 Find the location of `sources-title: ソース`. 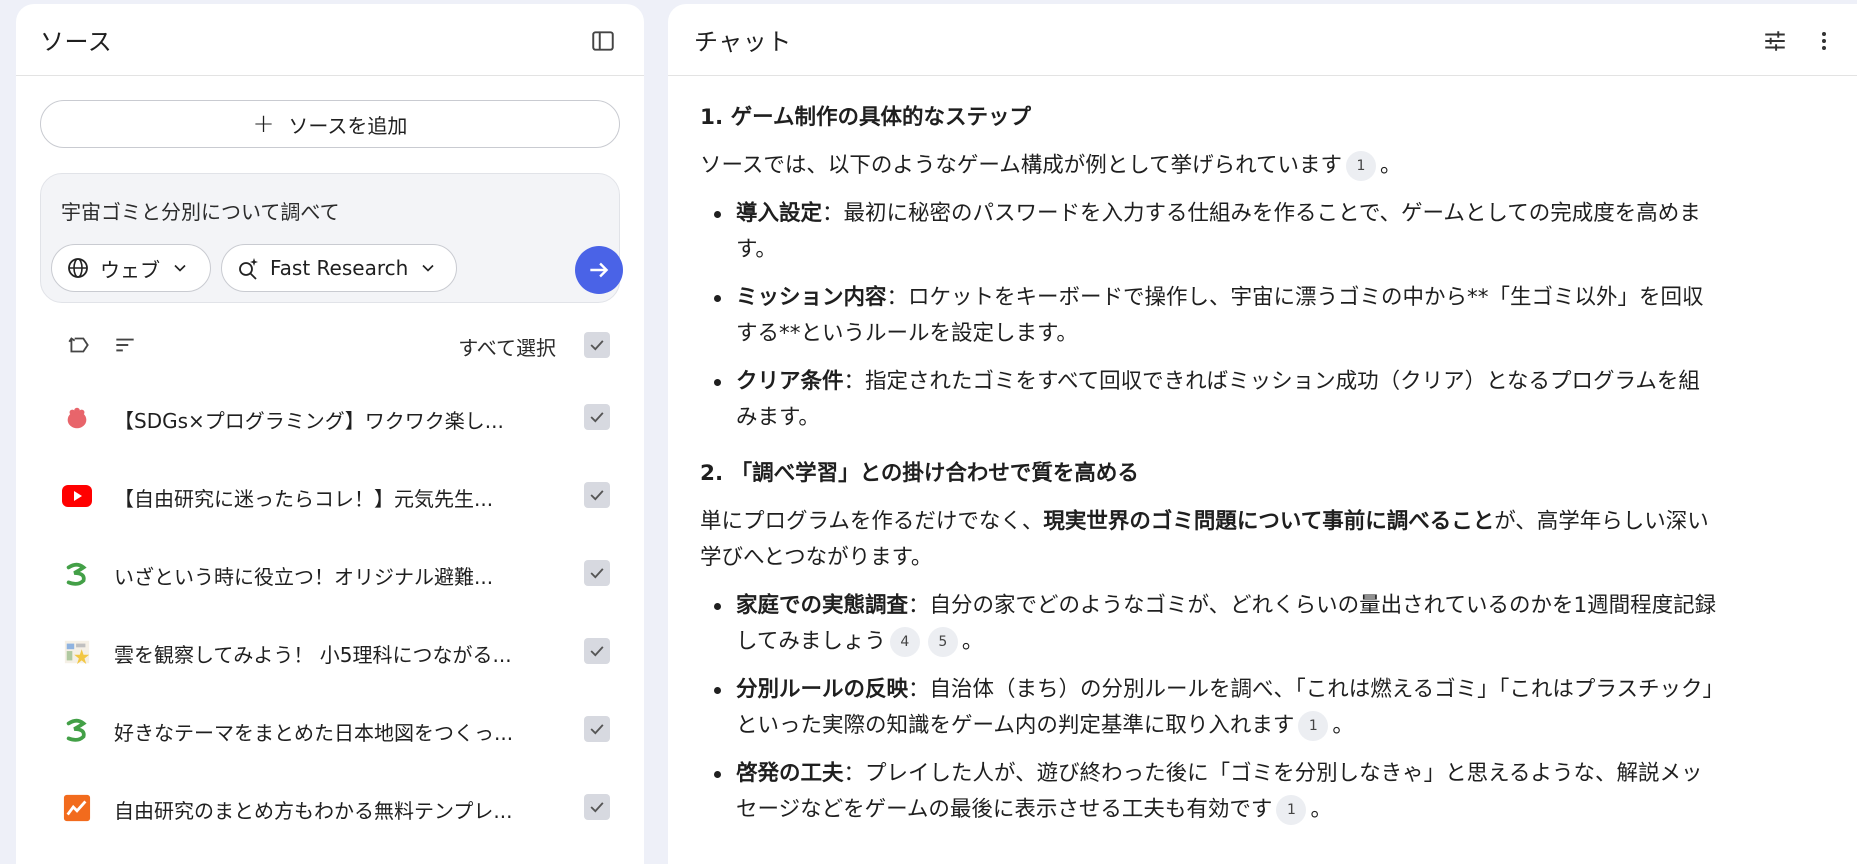

sources-title: ソース is located at coordinates (76, 42).